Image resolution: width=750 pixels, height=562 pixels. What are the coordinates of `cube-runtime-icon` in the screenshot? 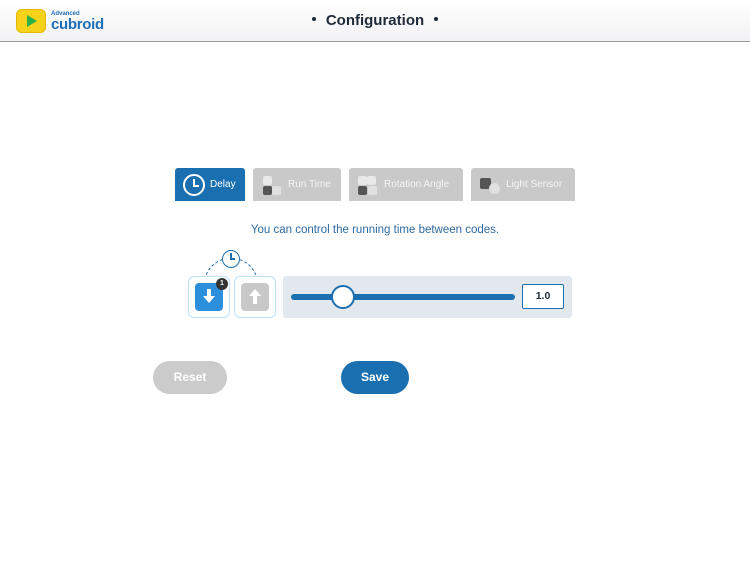 It's located at (272, 185).